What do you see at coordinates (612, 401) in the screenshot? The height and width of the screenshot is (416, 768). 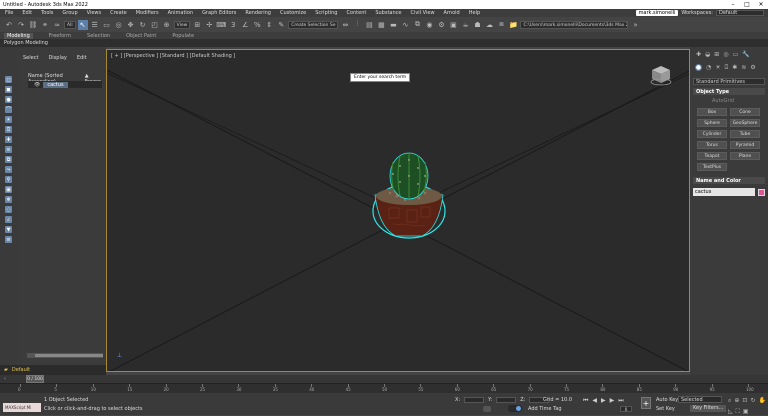 I see `next-frame-icon: ▶` at bounding box center [612, 401].